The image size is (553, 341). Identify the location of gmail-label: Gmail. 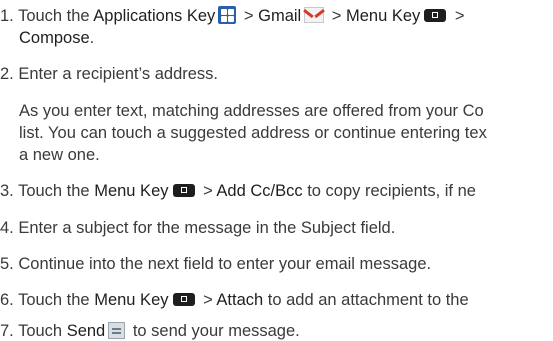
(280, 16).